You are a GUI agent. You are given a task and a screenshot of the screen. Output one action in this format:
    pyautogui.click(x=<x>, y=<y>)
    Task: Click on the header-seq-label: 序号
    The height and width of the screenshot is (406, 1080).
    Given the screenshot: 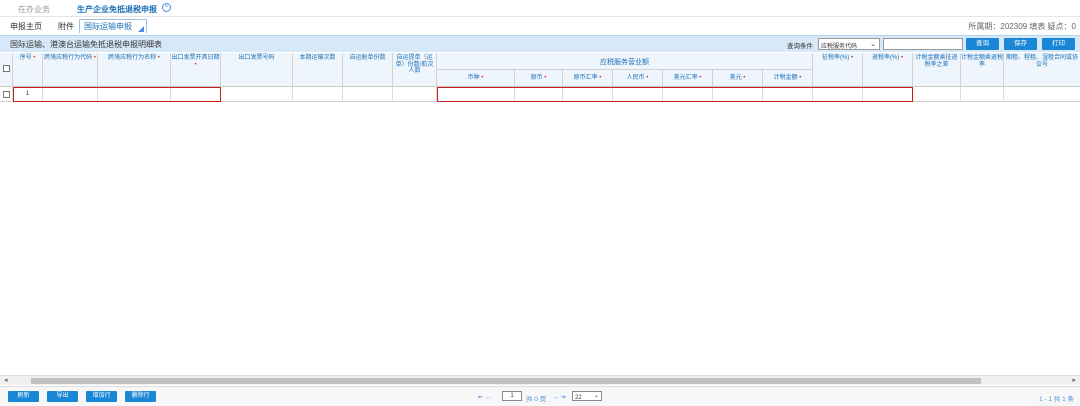 What is the action you would take?
    pyautogui.click(x=25, y=58)
    